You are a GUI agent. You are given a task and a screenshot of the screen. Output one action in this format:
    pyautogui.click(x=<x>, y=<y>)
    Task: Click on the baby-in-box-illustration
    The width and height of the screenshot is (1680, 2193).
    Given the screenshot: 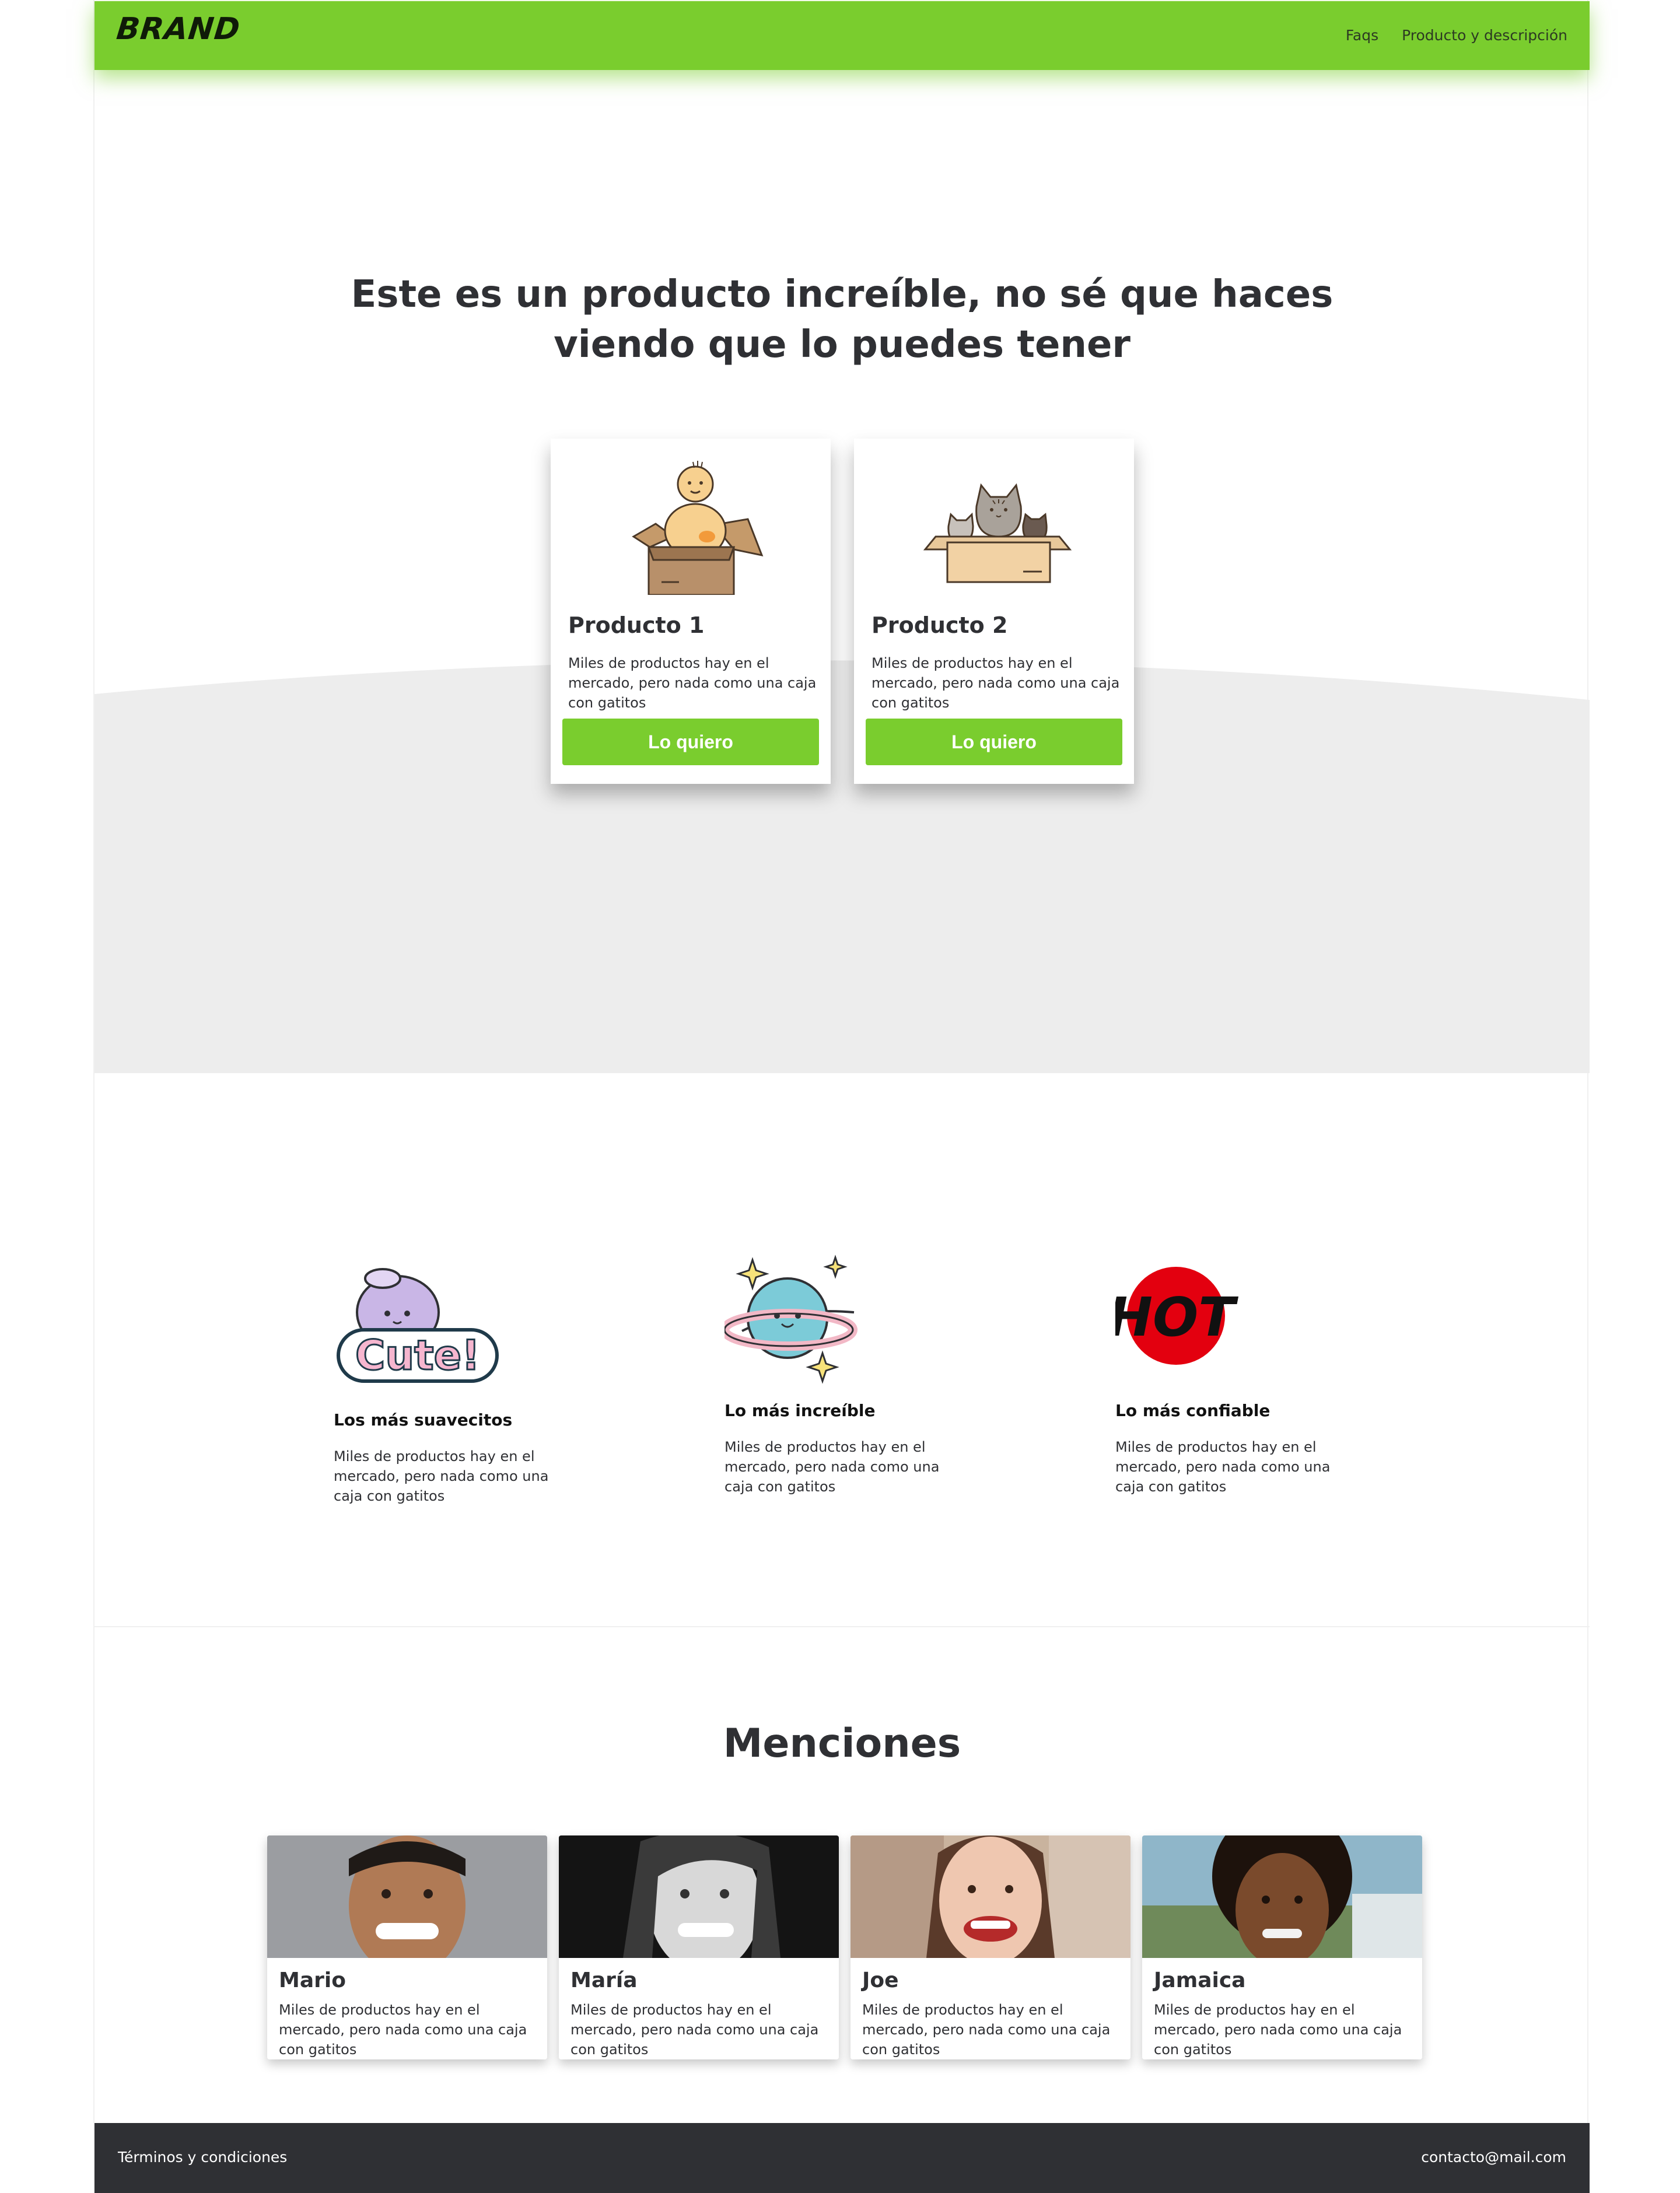 What is the action you would take?
    pyautogui.click(x=690, y=522)
    